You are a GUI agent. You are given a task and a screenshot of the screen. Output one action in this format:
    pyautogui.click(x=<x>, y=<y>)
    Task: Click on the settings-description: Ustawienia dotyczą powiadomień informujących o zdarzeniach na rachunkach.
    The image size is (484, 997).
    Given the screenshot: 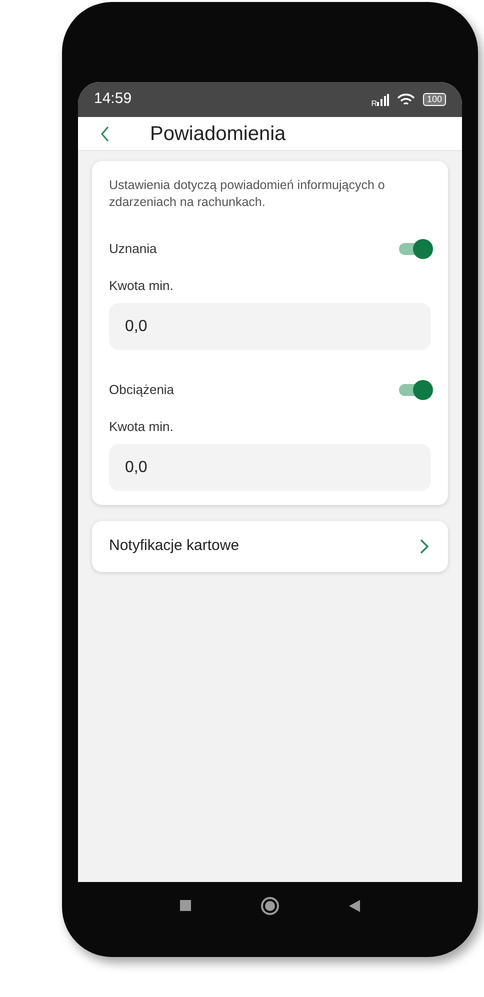 What is the action you would take?
    pyautogui.click(x=247, y=194)
    